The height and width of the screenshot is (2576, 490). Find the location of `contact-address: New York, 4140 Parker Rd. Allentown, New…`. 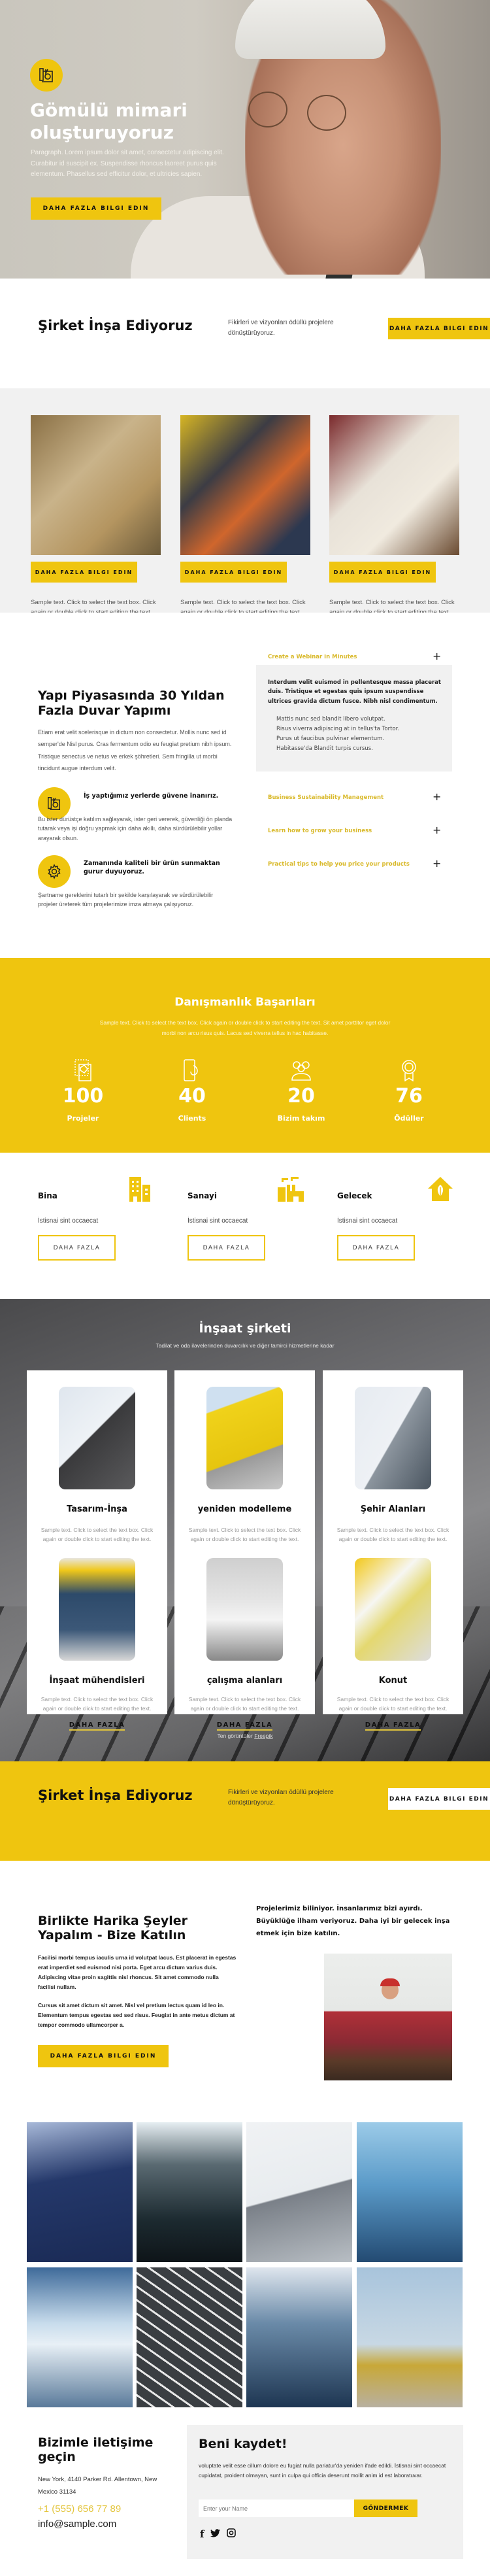

contact-address: New York, 4140 Parker Rd. Allentown, New… is located at coordinates (97, 2486).